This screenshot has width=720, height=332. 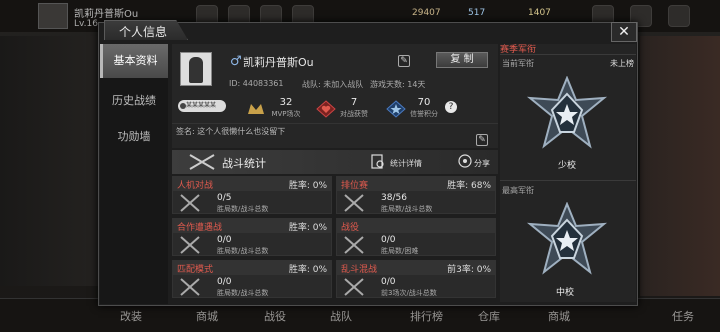 I want to click on edit-signature-icon: ✎, so click(x=482, y=140).